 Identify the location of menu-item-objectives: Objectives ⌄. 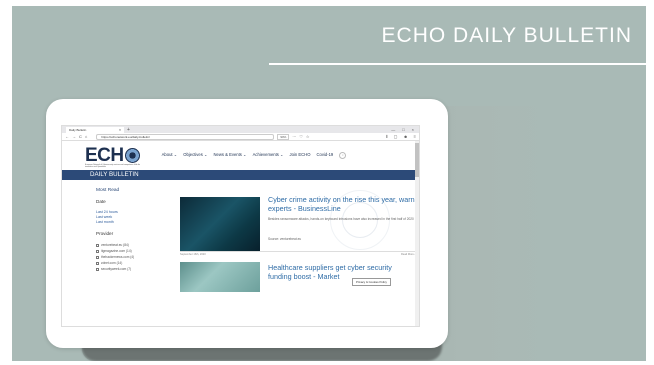
(195, 155).